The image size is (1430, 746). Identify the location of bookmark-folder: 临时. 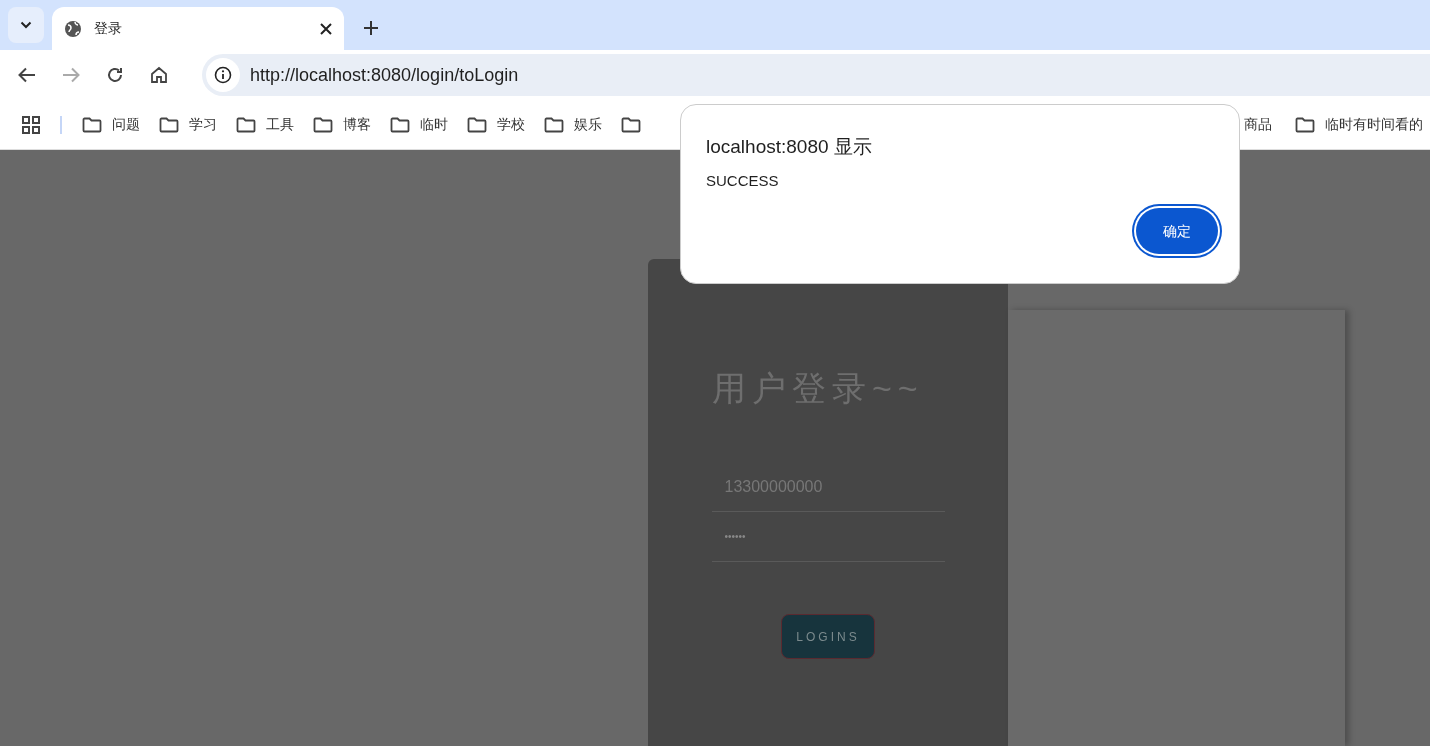
(419, 124).